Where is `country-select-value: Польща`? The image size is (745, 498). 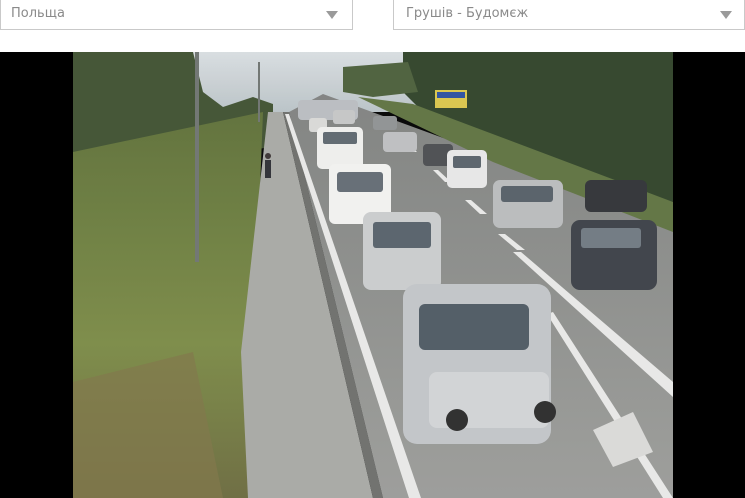
country-select-value: Польща is located at coordinates (38, 13).